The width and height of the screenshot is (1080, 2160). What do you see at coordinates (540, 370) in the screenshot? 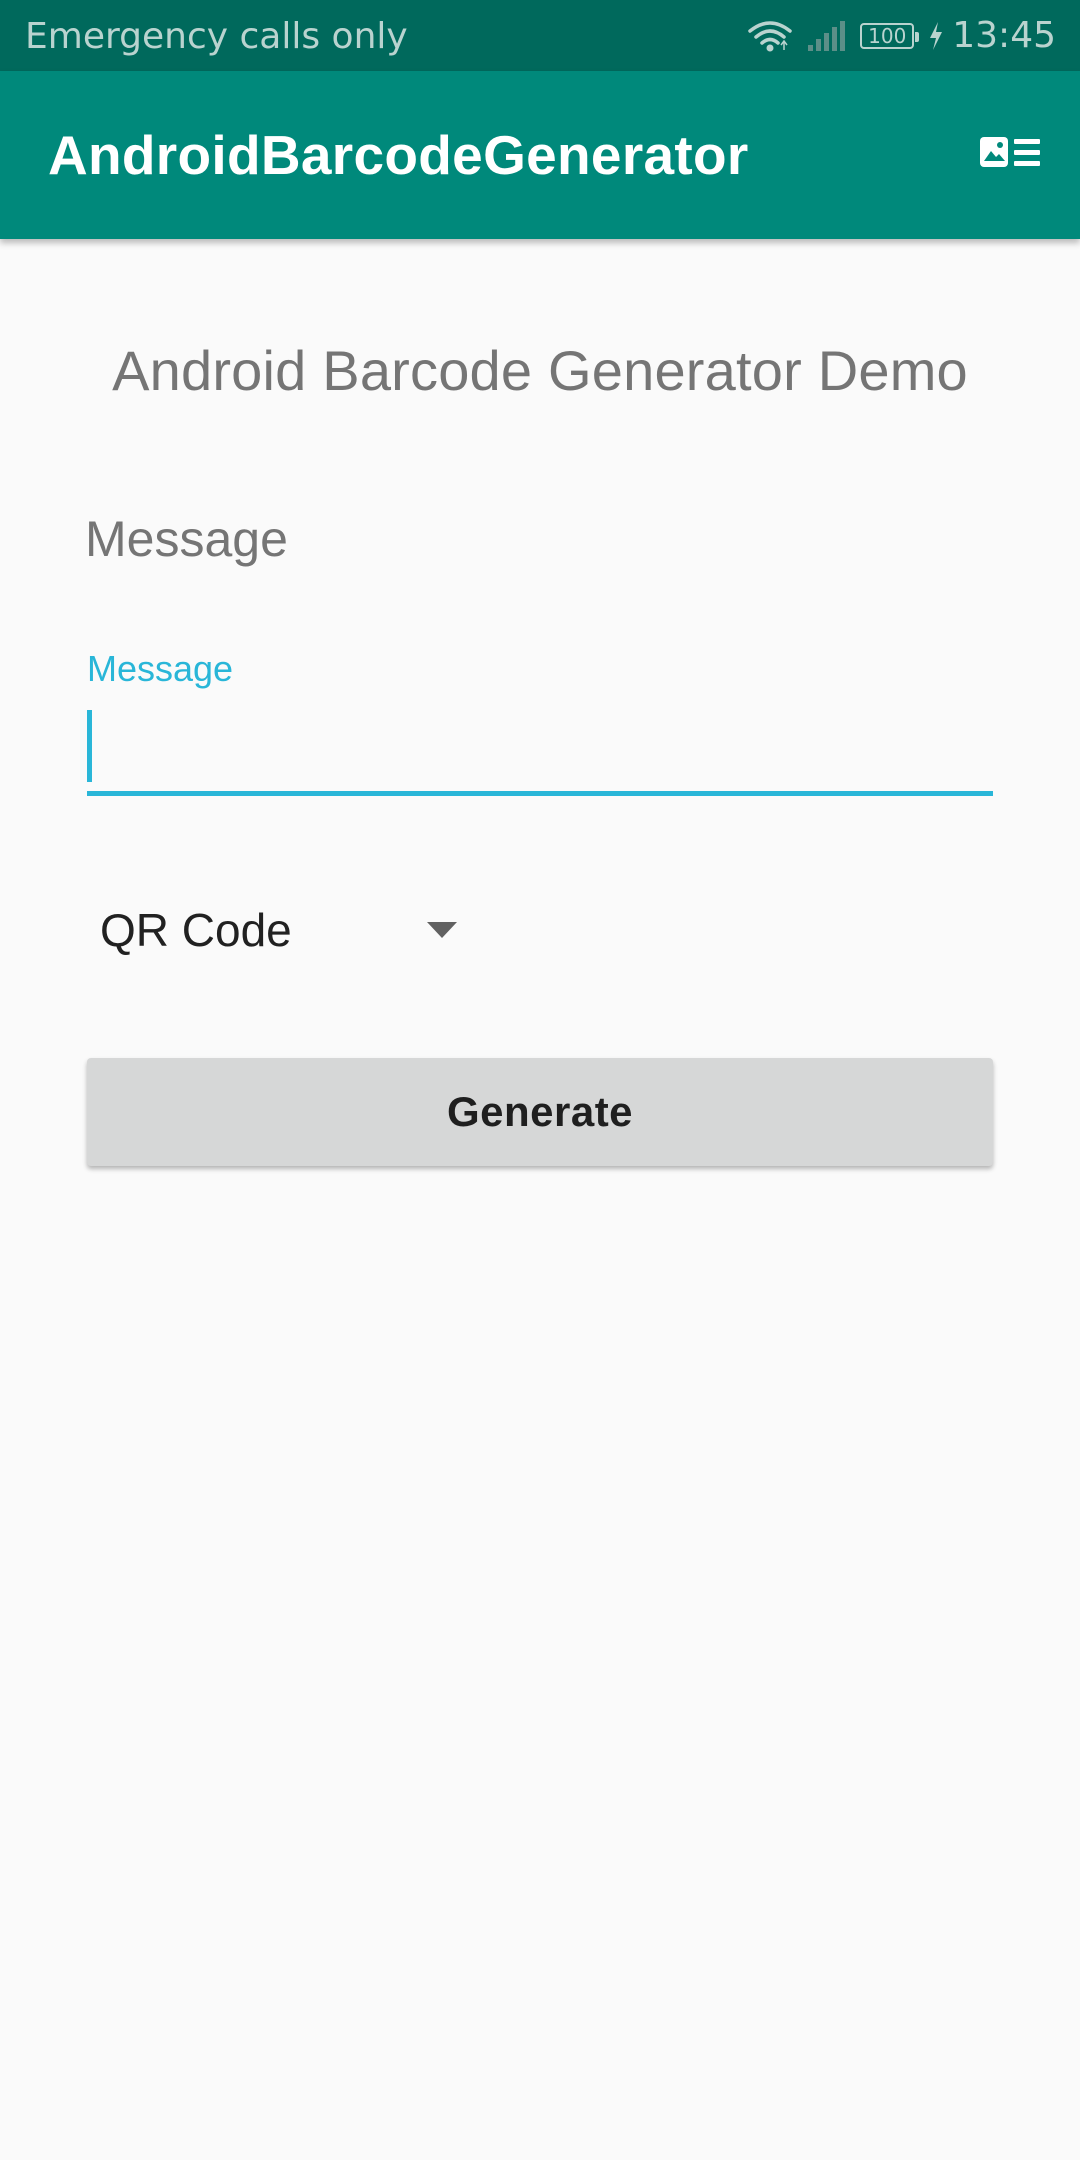
I see `page-title: Android Barcode Generator Demo` at bounding box center [540, 370].